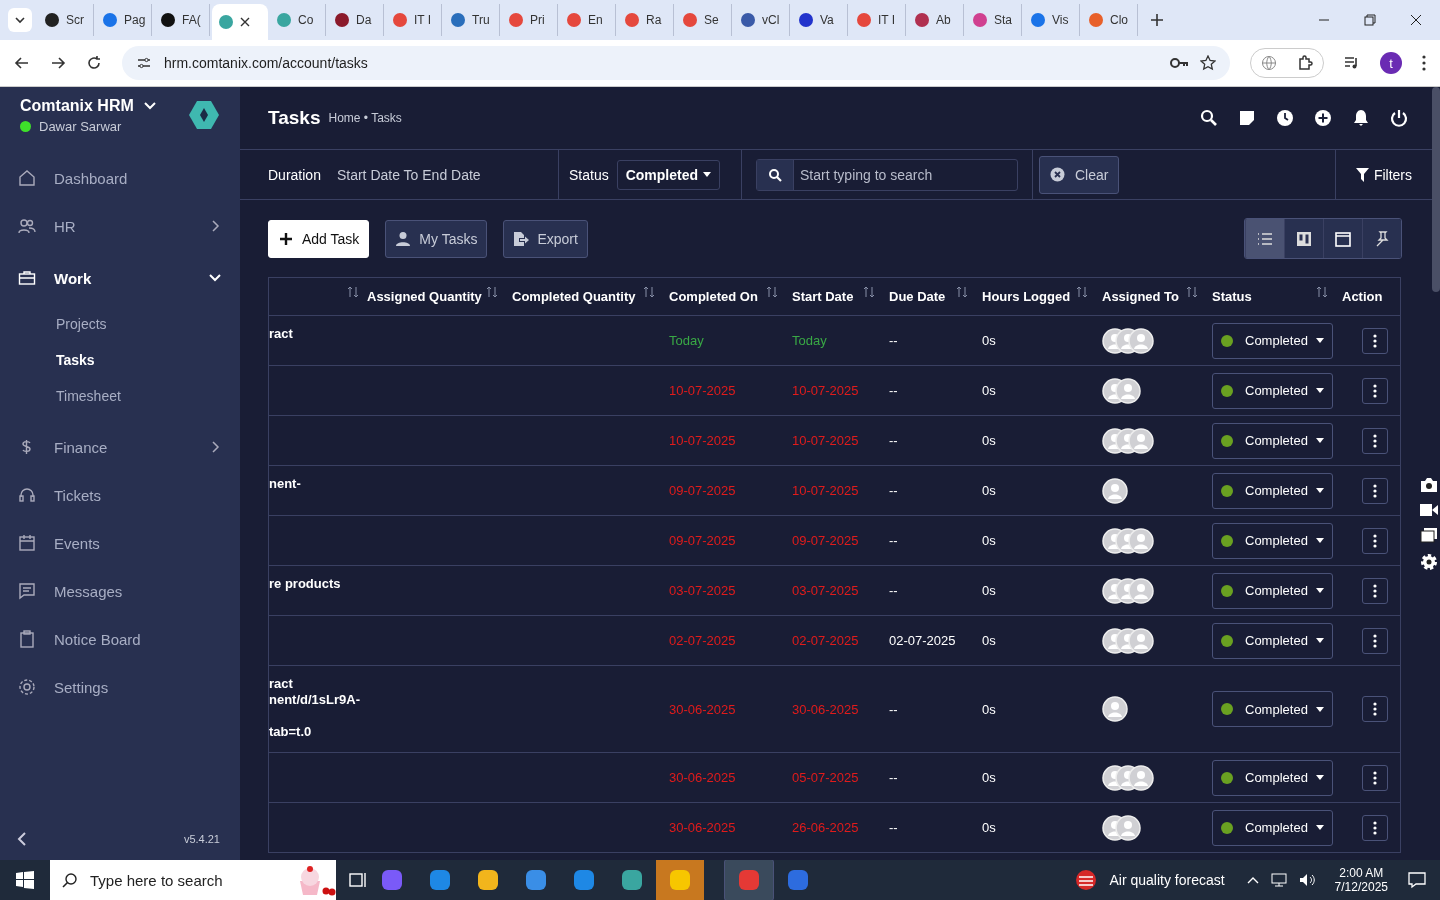  I want to click on browser-tab: Ab, so click(936, 20).